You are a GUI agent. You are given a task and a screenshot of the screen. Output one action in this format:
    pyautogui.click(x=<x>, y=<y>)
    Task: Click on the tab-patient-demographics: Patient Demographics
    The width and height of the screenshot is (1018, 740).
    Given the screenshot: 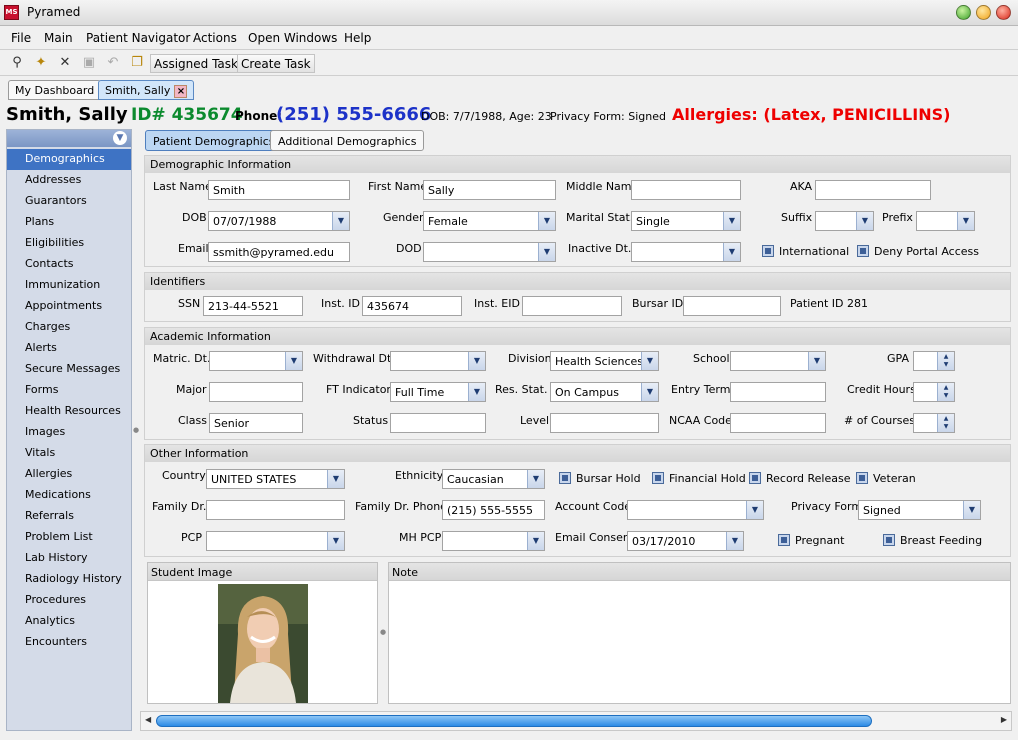 What is the action you would take?
    pyautogui.click(x=214, y=140)
    